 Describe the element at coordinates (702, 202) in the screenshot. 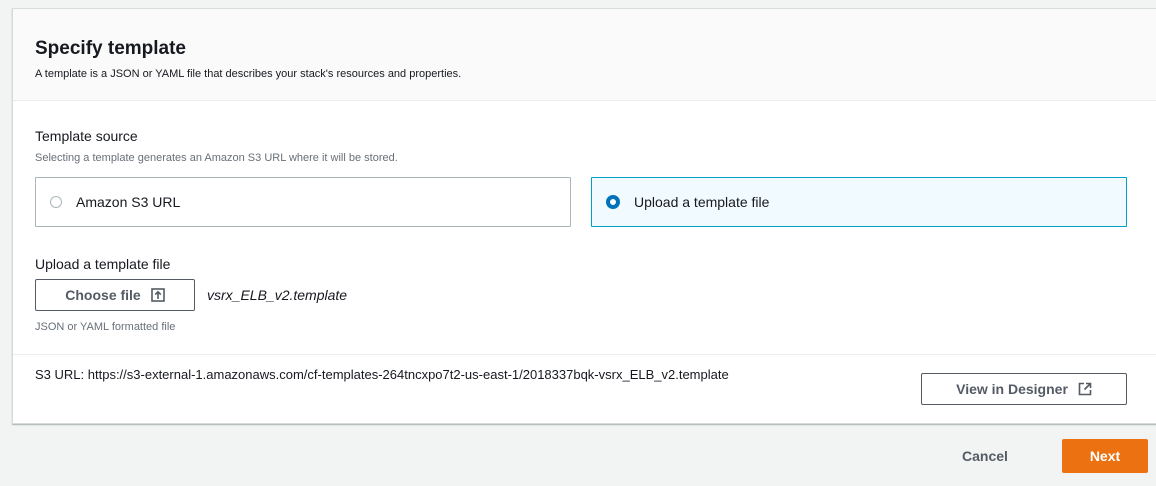

I see `upload-template-file-option-label: Upload a template file` at that location.